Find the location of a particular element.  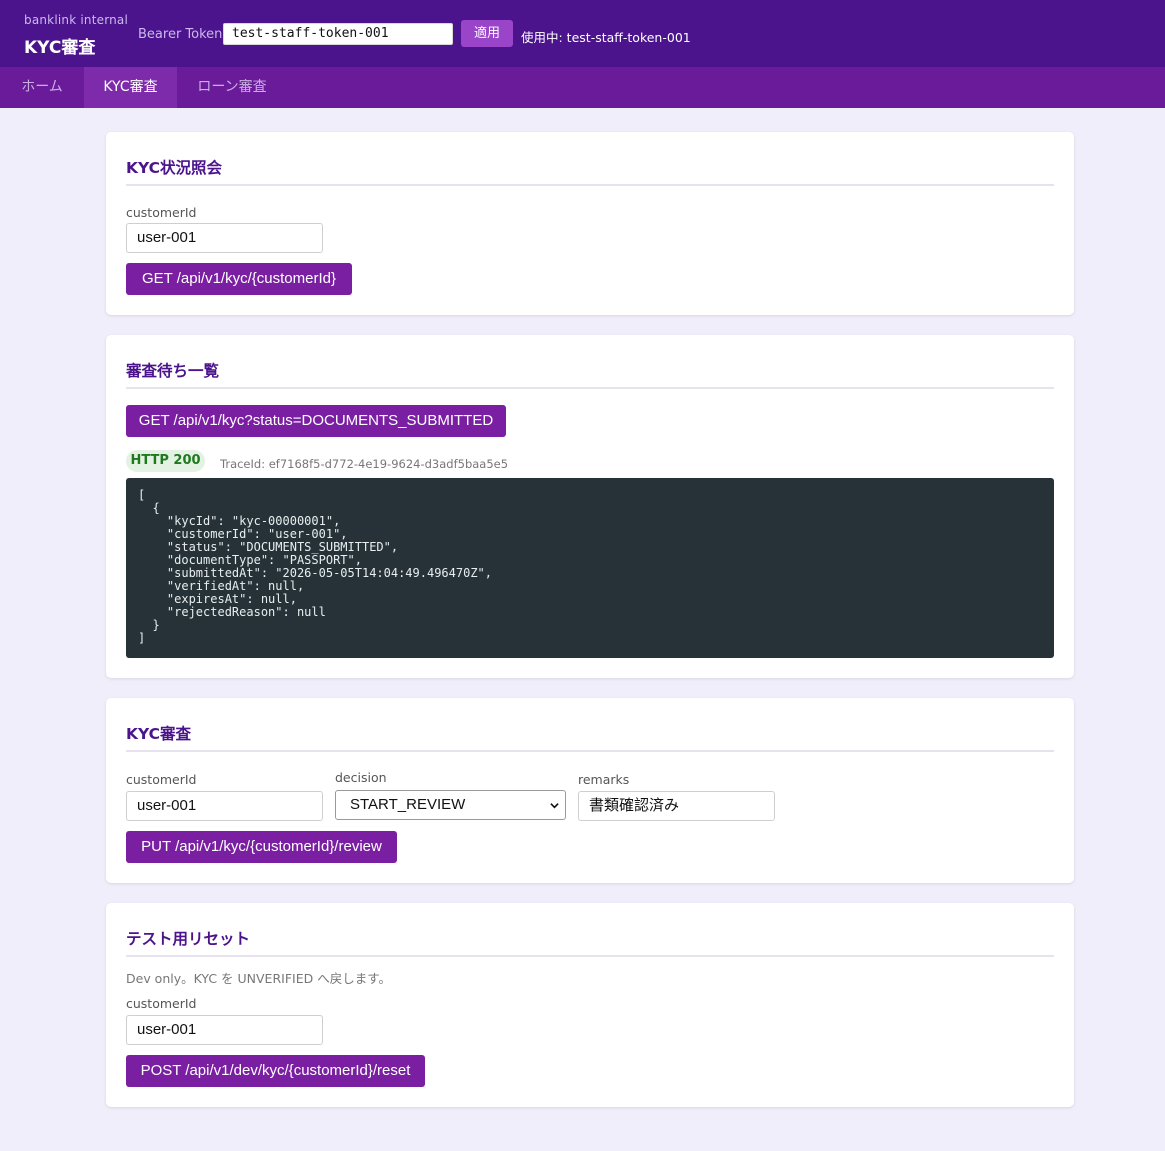

card-title: KYC状況照会 is located at coordinates (174, 168).